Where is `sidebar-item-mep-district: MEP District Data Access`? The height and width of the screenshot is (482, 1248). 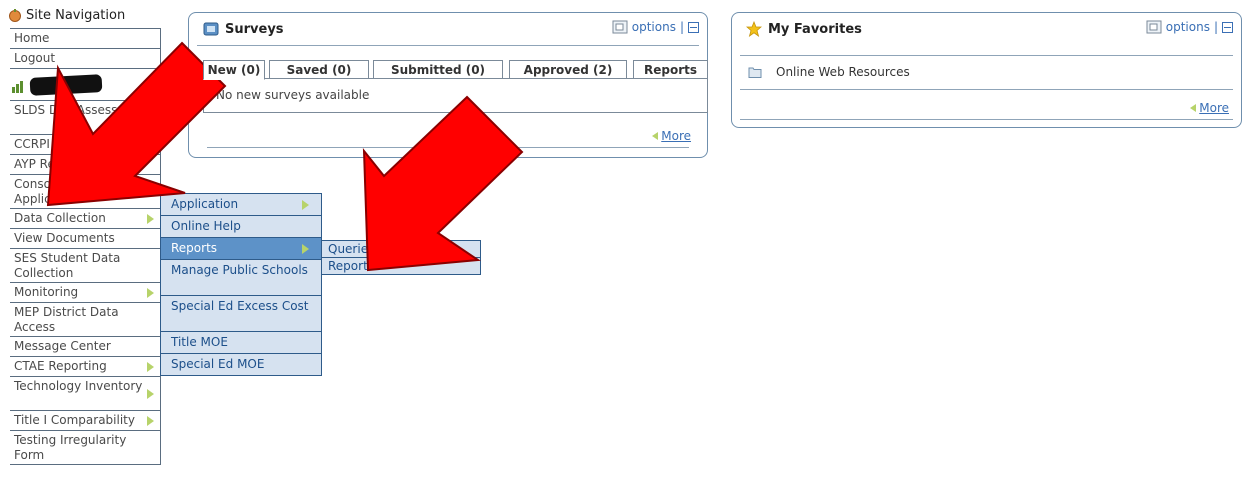
sidebar-item-mep-district: MEP District Data Access is located at coordinates (85, 320).